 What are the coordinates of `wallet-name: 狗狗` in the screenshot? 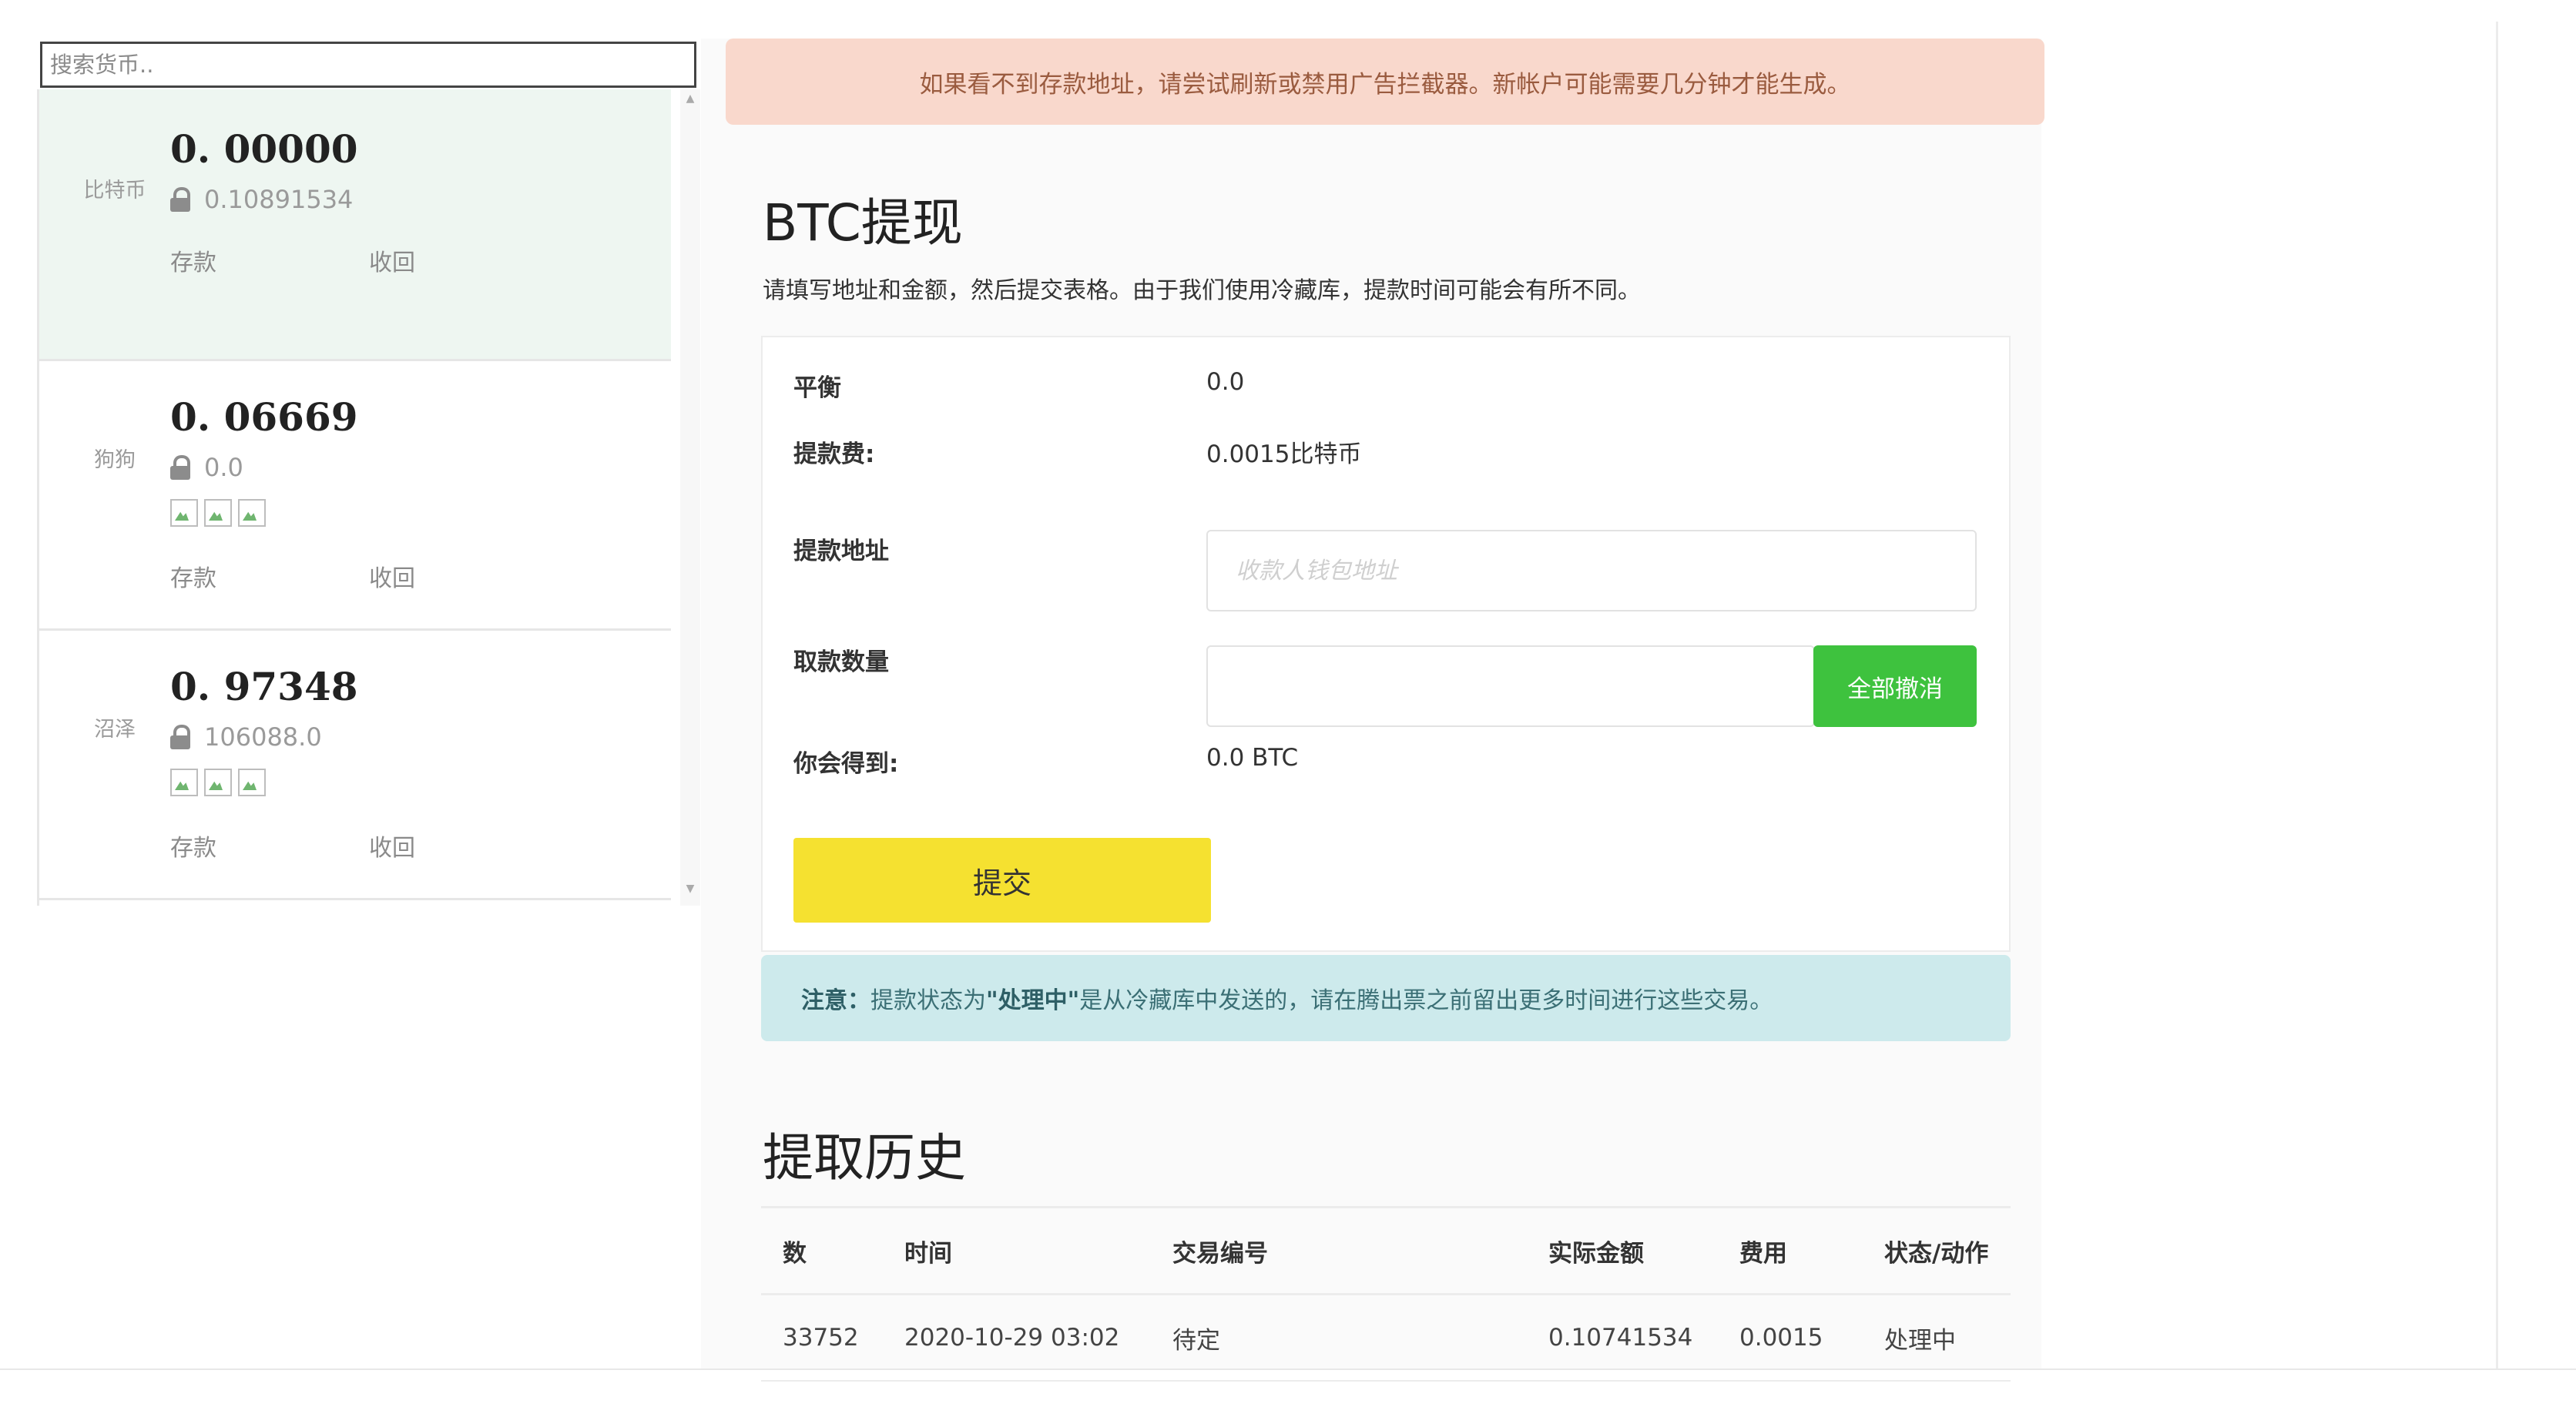 It's located at (115, 460).